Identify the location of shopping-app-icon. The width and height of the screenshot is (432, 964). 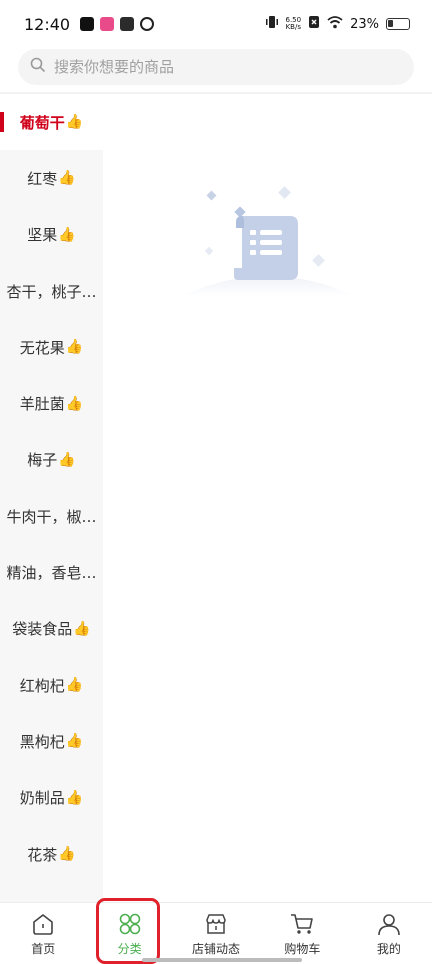
(107, 24).